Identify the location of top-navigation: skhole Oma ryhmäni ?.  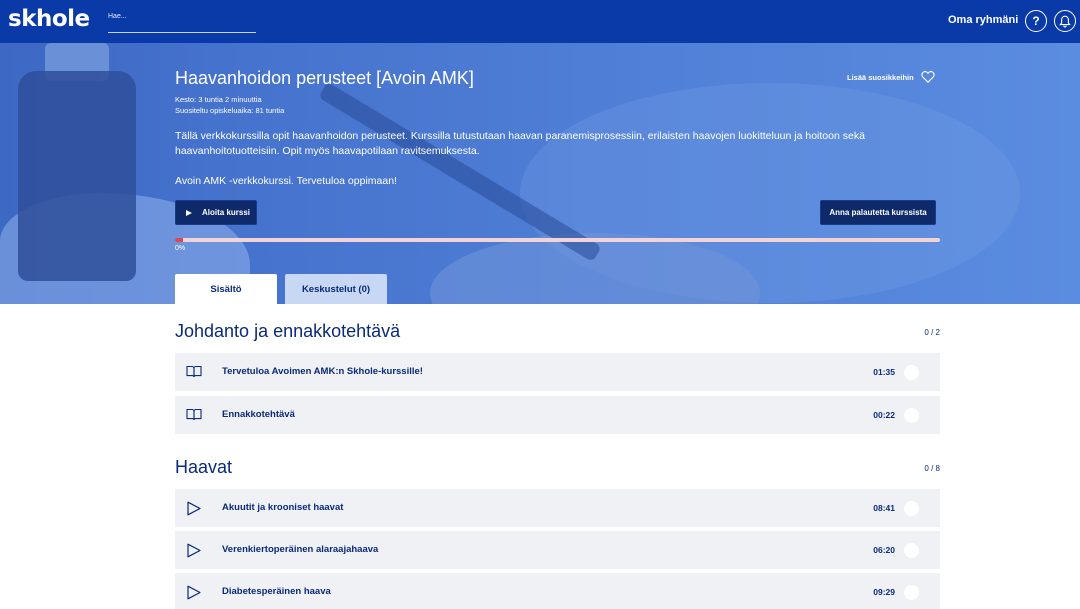
(540, 21).